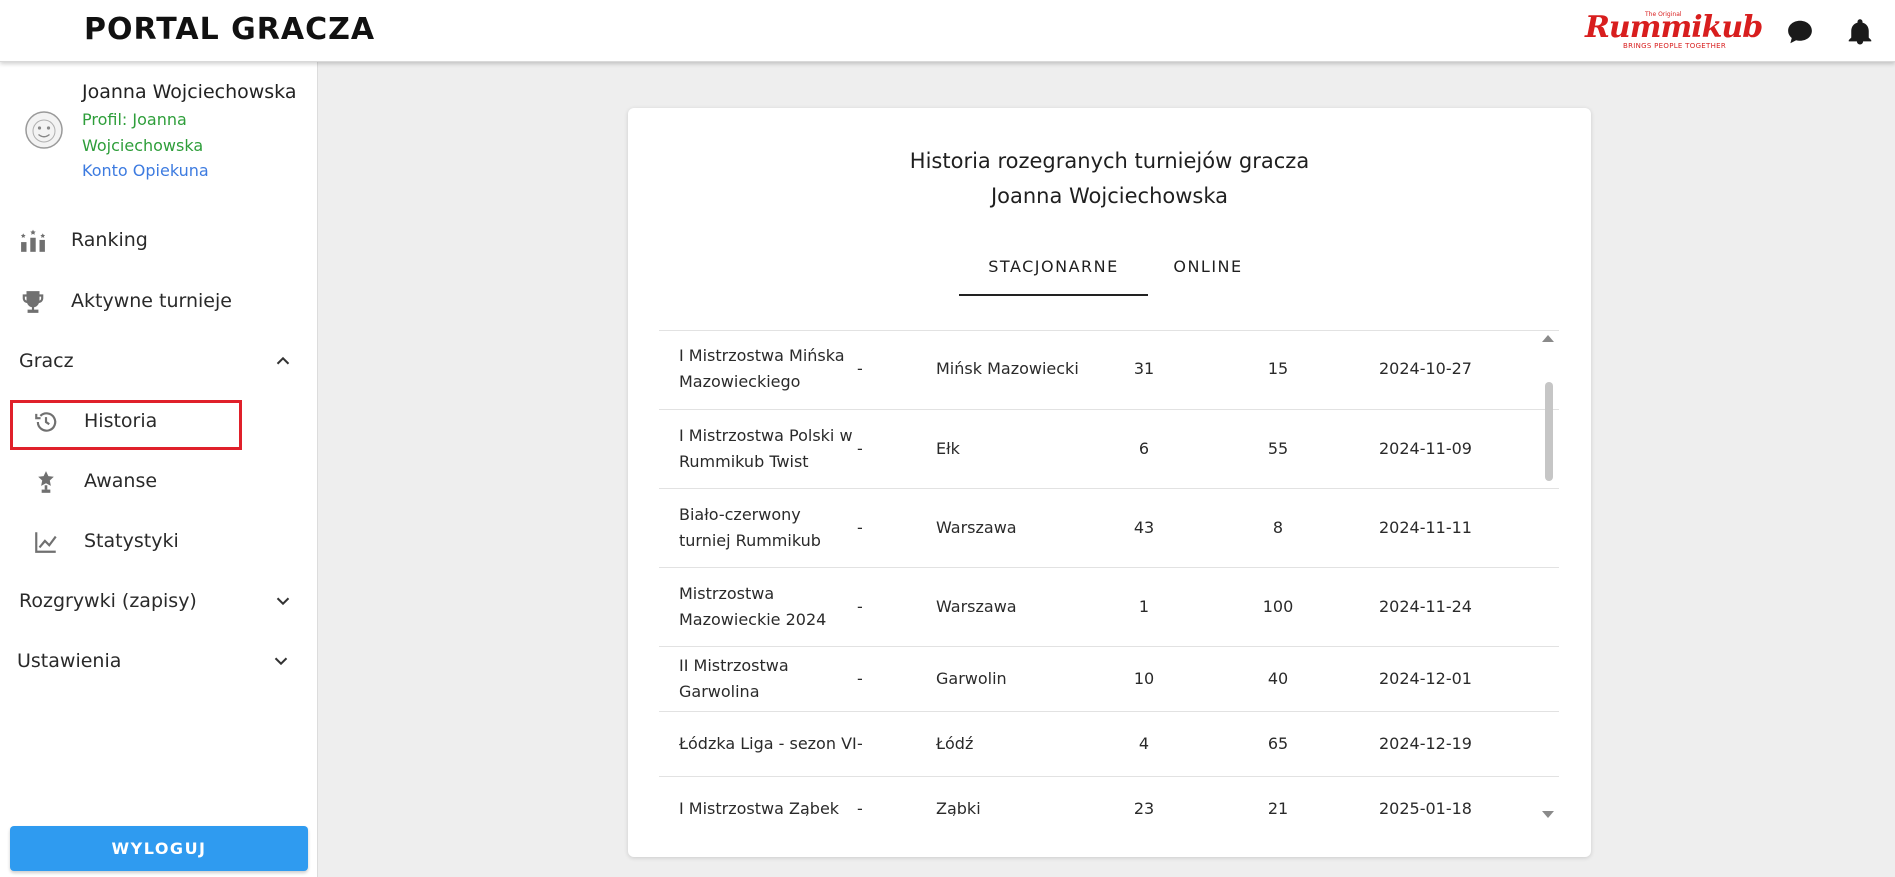 This screenshot has height=877, width=1895. What do you see at coordinates (1144, 370) in the screenshot?
I see `value-cell-1: 31` at bounding box center [1144, 370].